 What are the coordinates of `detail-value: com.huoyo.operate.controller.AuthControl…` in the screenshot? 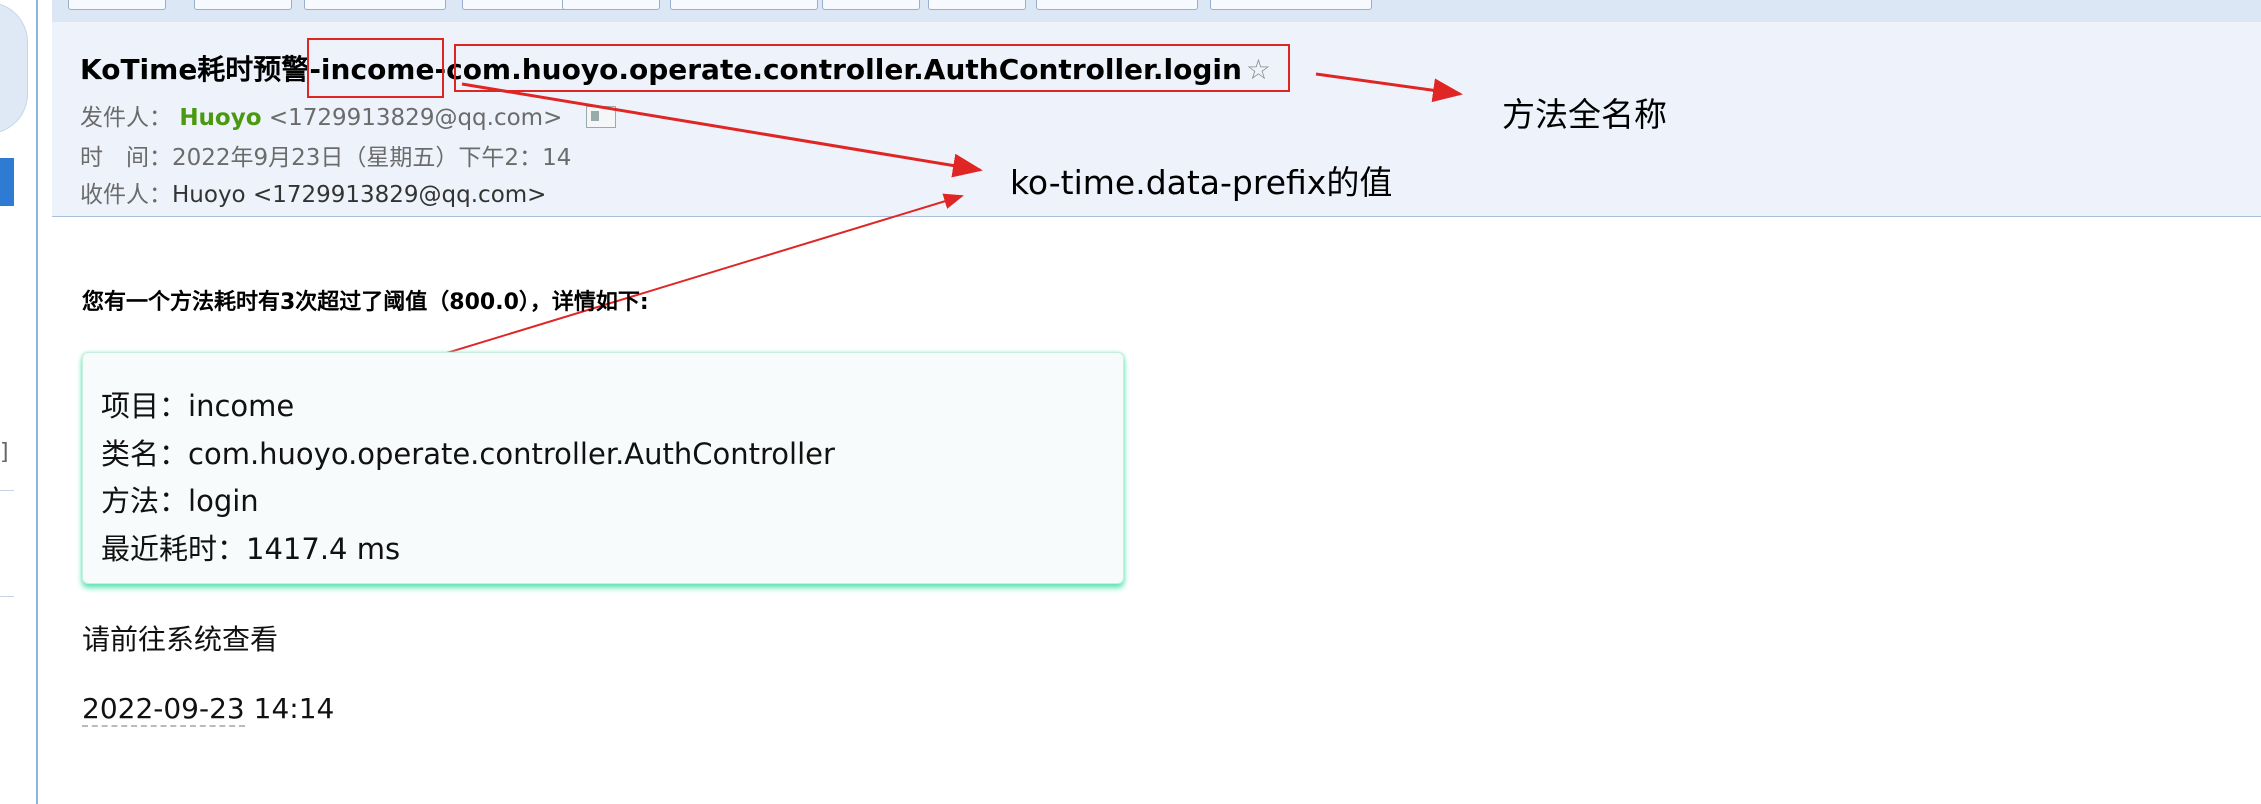 It's located at (511, 454).